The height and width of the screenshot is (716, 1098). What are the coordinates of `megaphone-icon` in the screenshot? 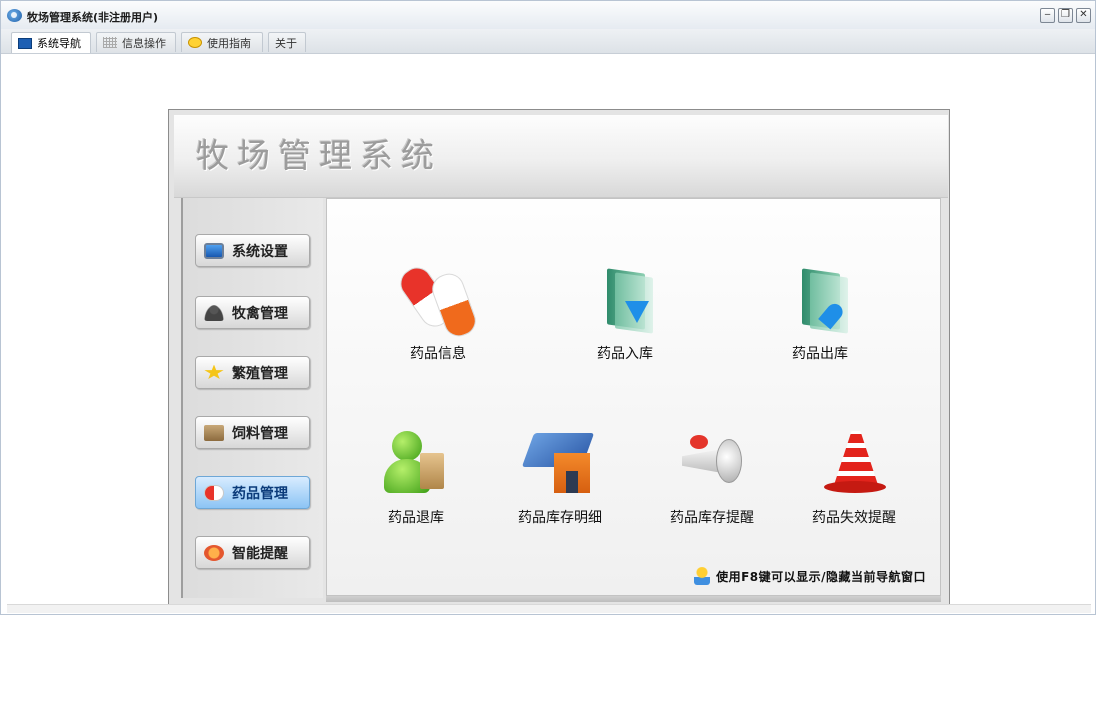 It's located at (712, 464).